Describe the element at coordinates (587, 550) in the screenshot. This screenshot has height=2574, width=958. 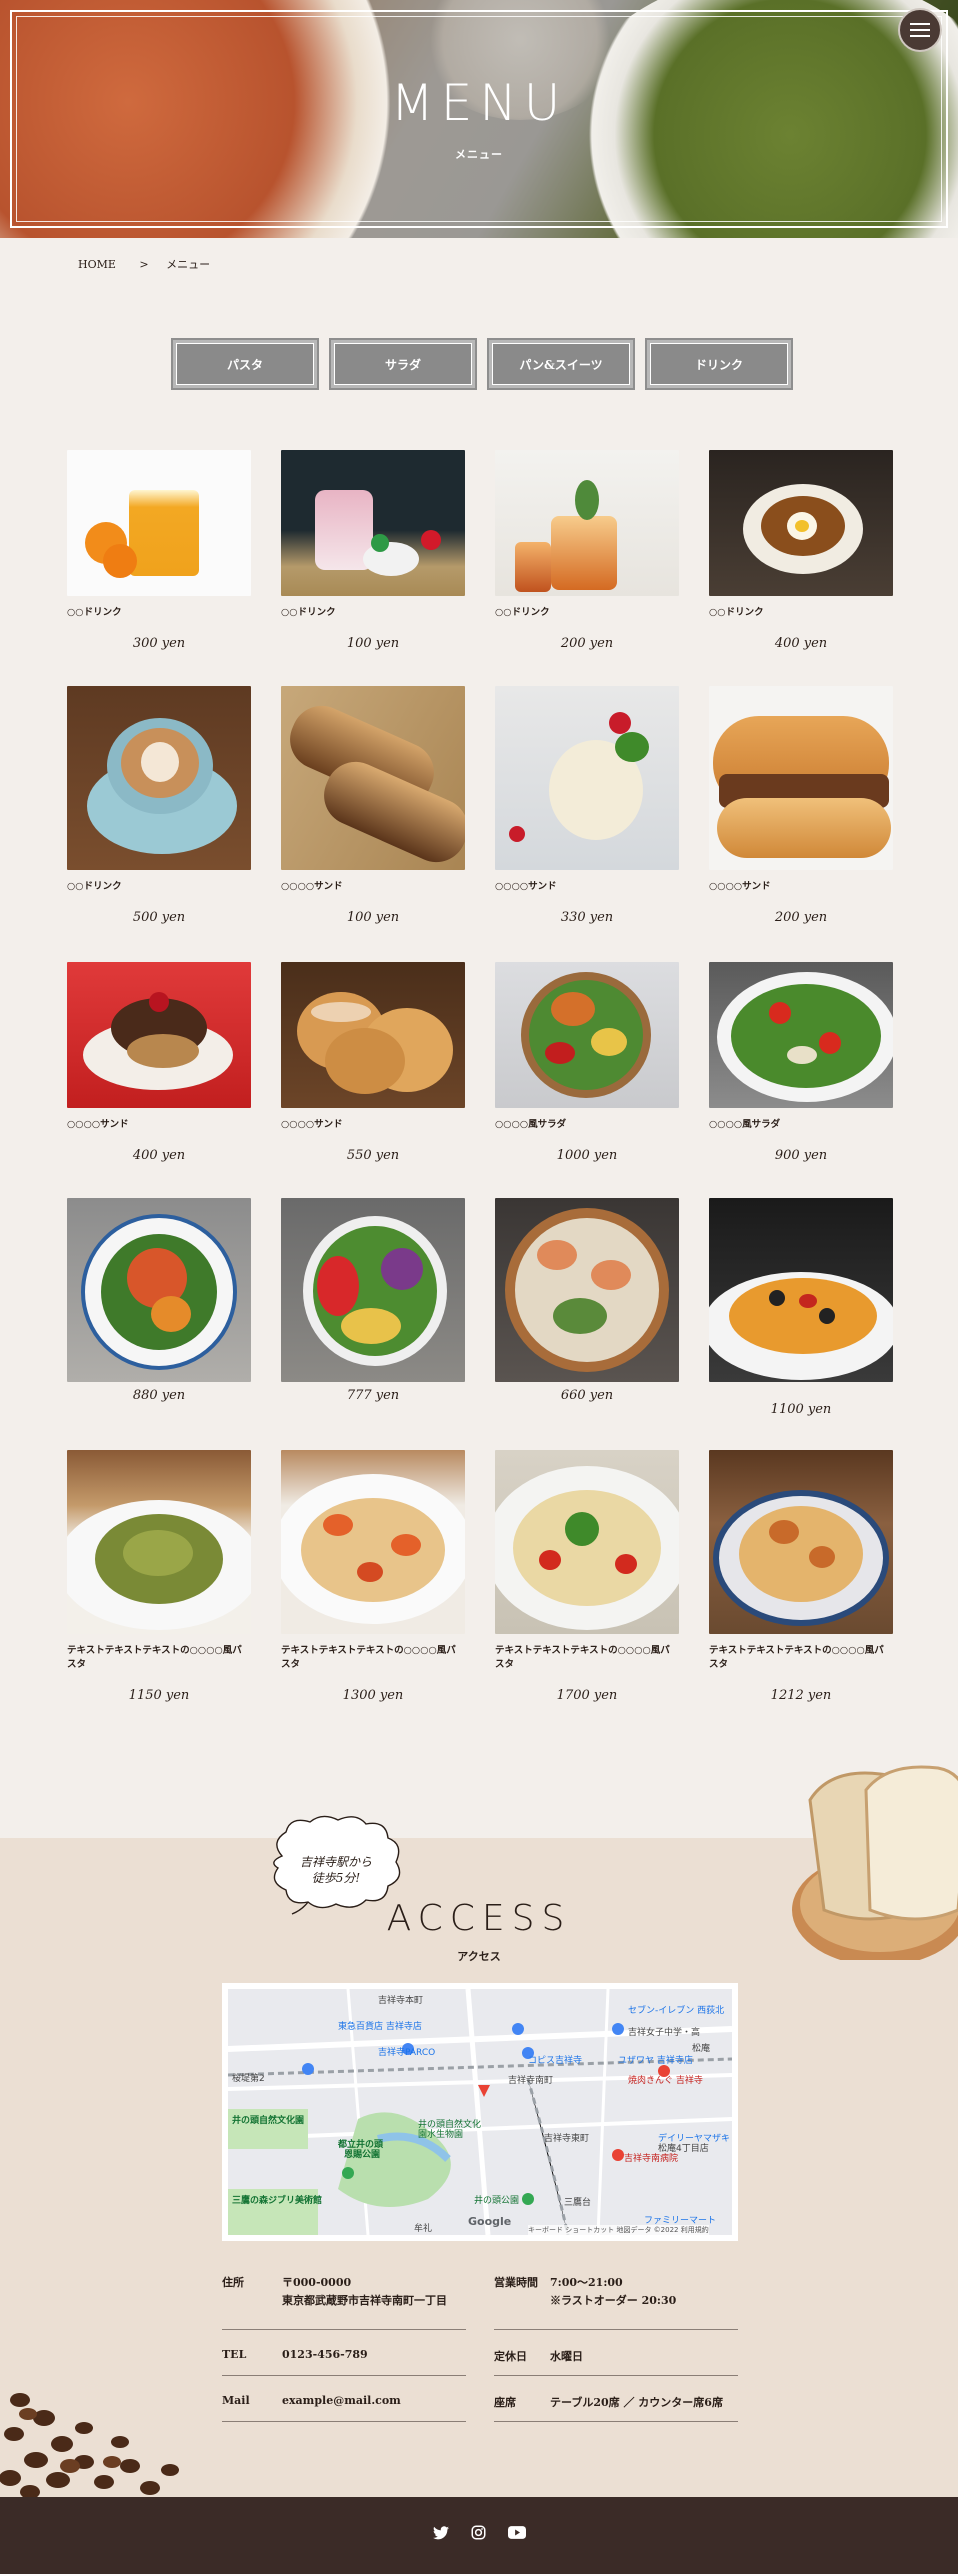
I see `menu-card: ○○ドリンク 200 yen` at that location.